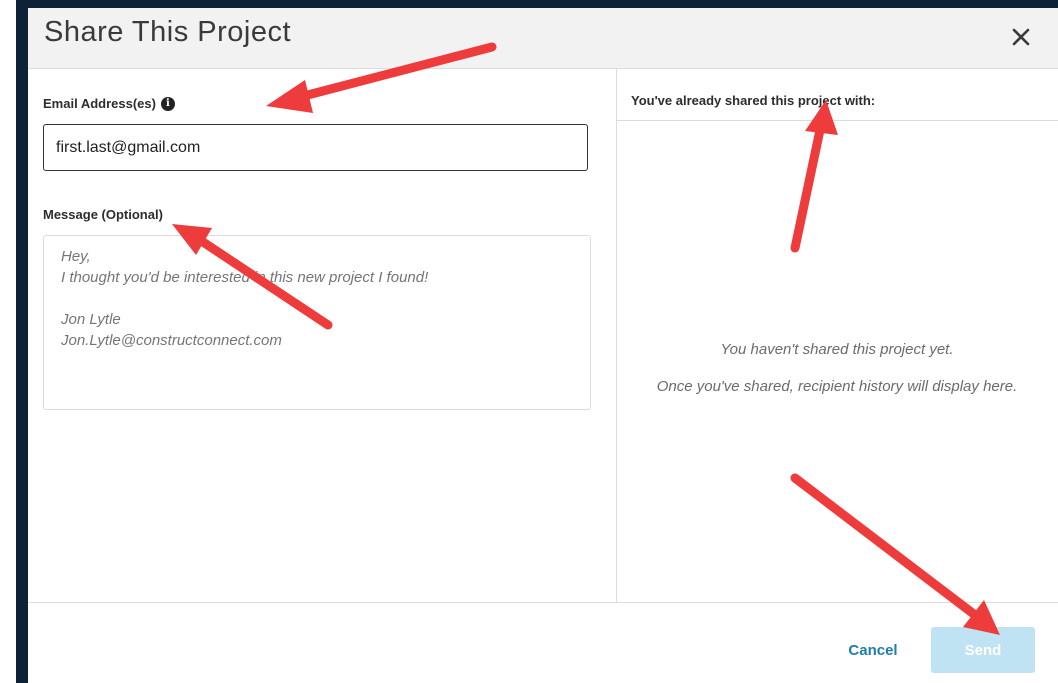 This screenshot has width=1058, height=683. I want to click on info-icon: i, so click(167, 103).